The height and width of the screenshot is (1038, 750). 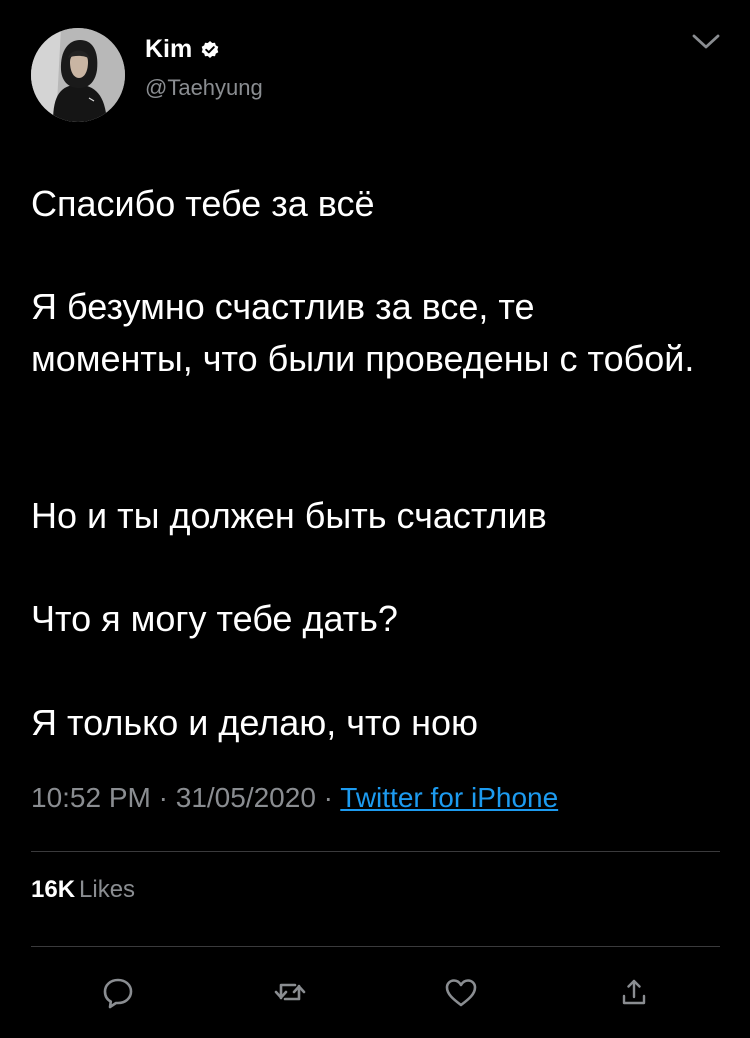 What do you see at coordinates (53, 889) in the screenshot?
I see `likes-count: 16K` at bounding box center [53, 889].